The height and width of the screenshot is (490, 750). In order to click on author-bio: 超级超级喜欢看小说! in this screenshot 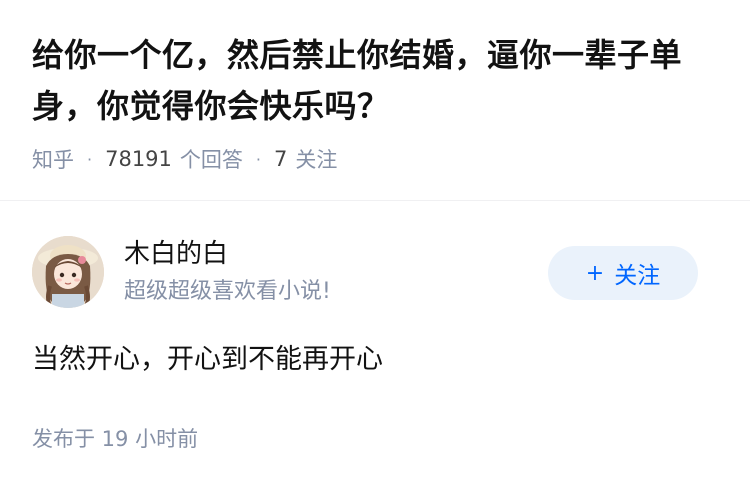, I will do `click(227, 291)`.